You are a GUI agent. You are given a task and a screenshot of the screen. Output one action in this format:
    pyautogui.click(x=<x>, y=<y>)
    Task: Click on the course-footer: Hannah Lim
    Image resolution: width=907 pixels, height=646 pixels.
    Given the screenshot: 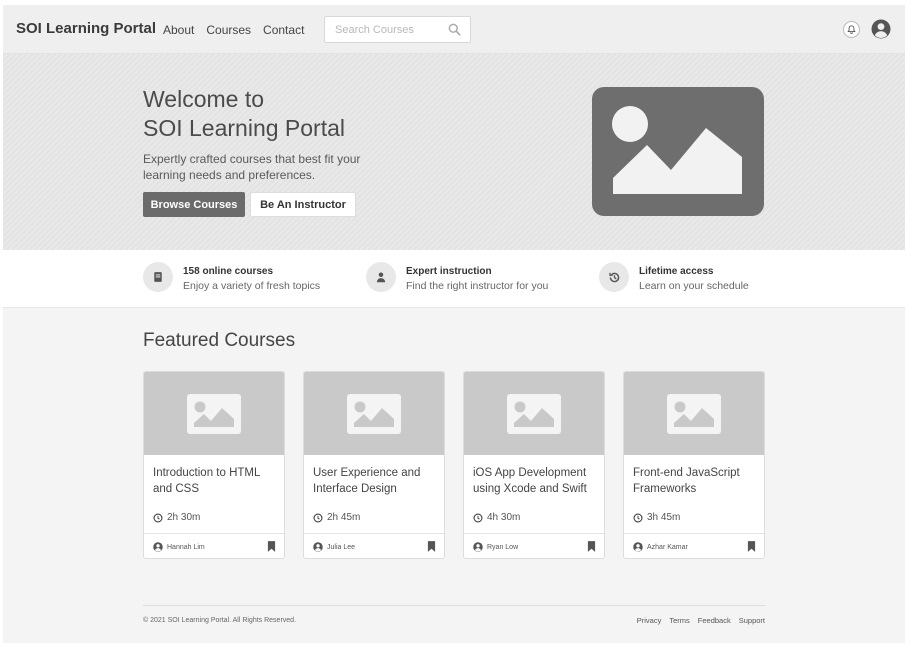 What is the action you would take?
    pyautogui.click(x=214, y=545)
    